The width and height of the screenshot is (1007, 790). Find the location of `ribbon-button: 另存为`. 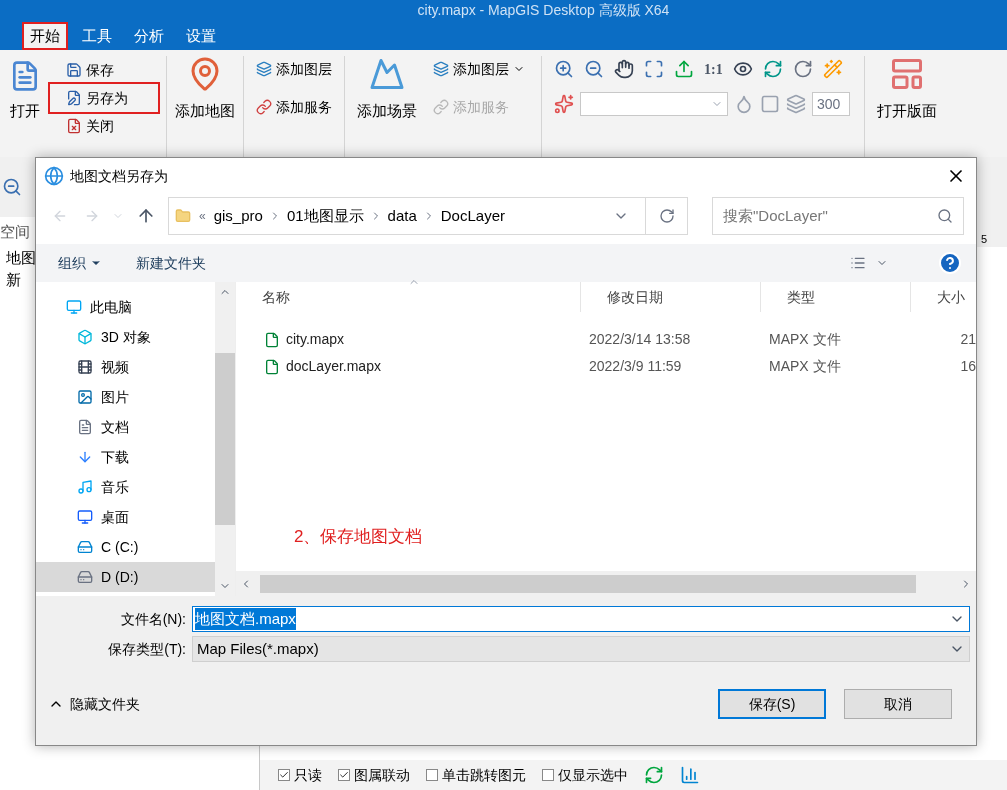

ribbon-button: 另存为 is located at coordinates (104, 98).